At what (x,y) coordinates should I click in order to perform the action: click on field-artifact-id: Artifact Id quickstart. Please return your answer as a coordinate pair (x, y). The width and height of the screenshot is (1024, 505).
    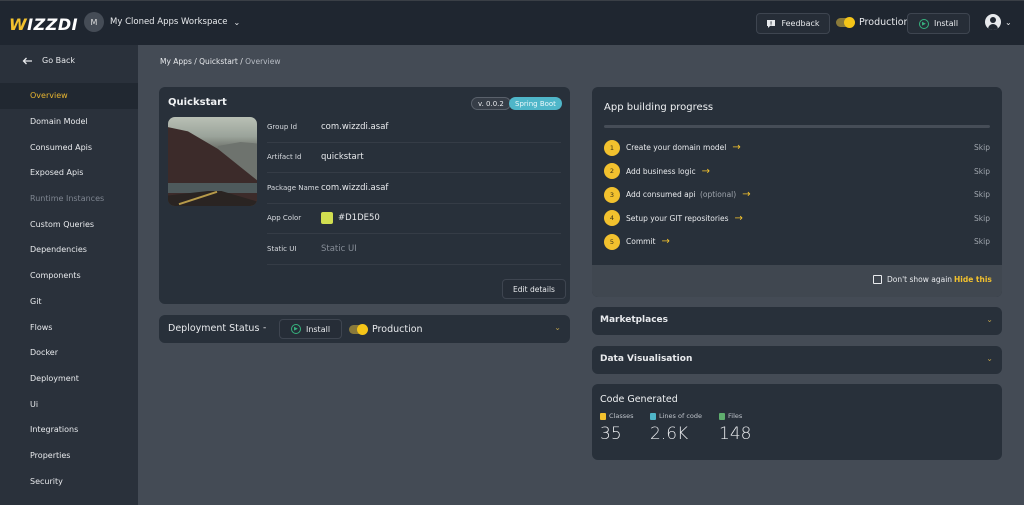
    Looking at the image, I should click on (414, 158).